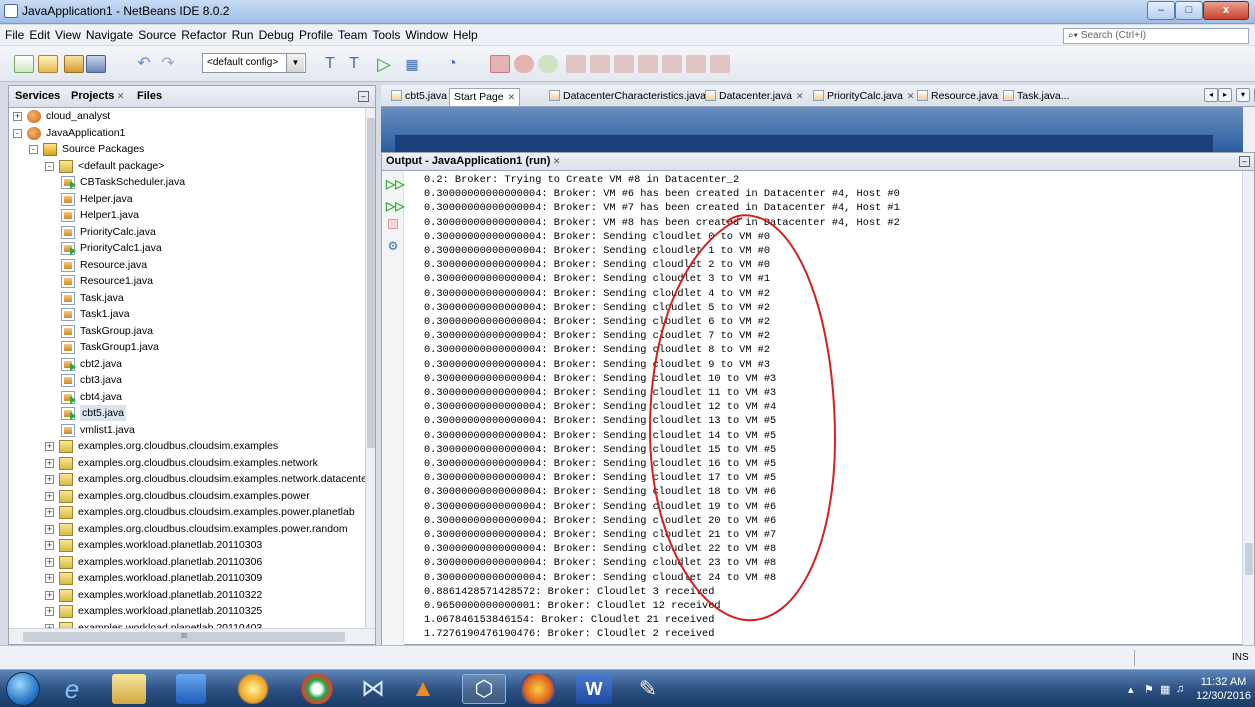 The image size is (1255, 707). Describe the element at coordinates (385, 33) in the screenshot. I see `menu-tools: Tools` at that location.